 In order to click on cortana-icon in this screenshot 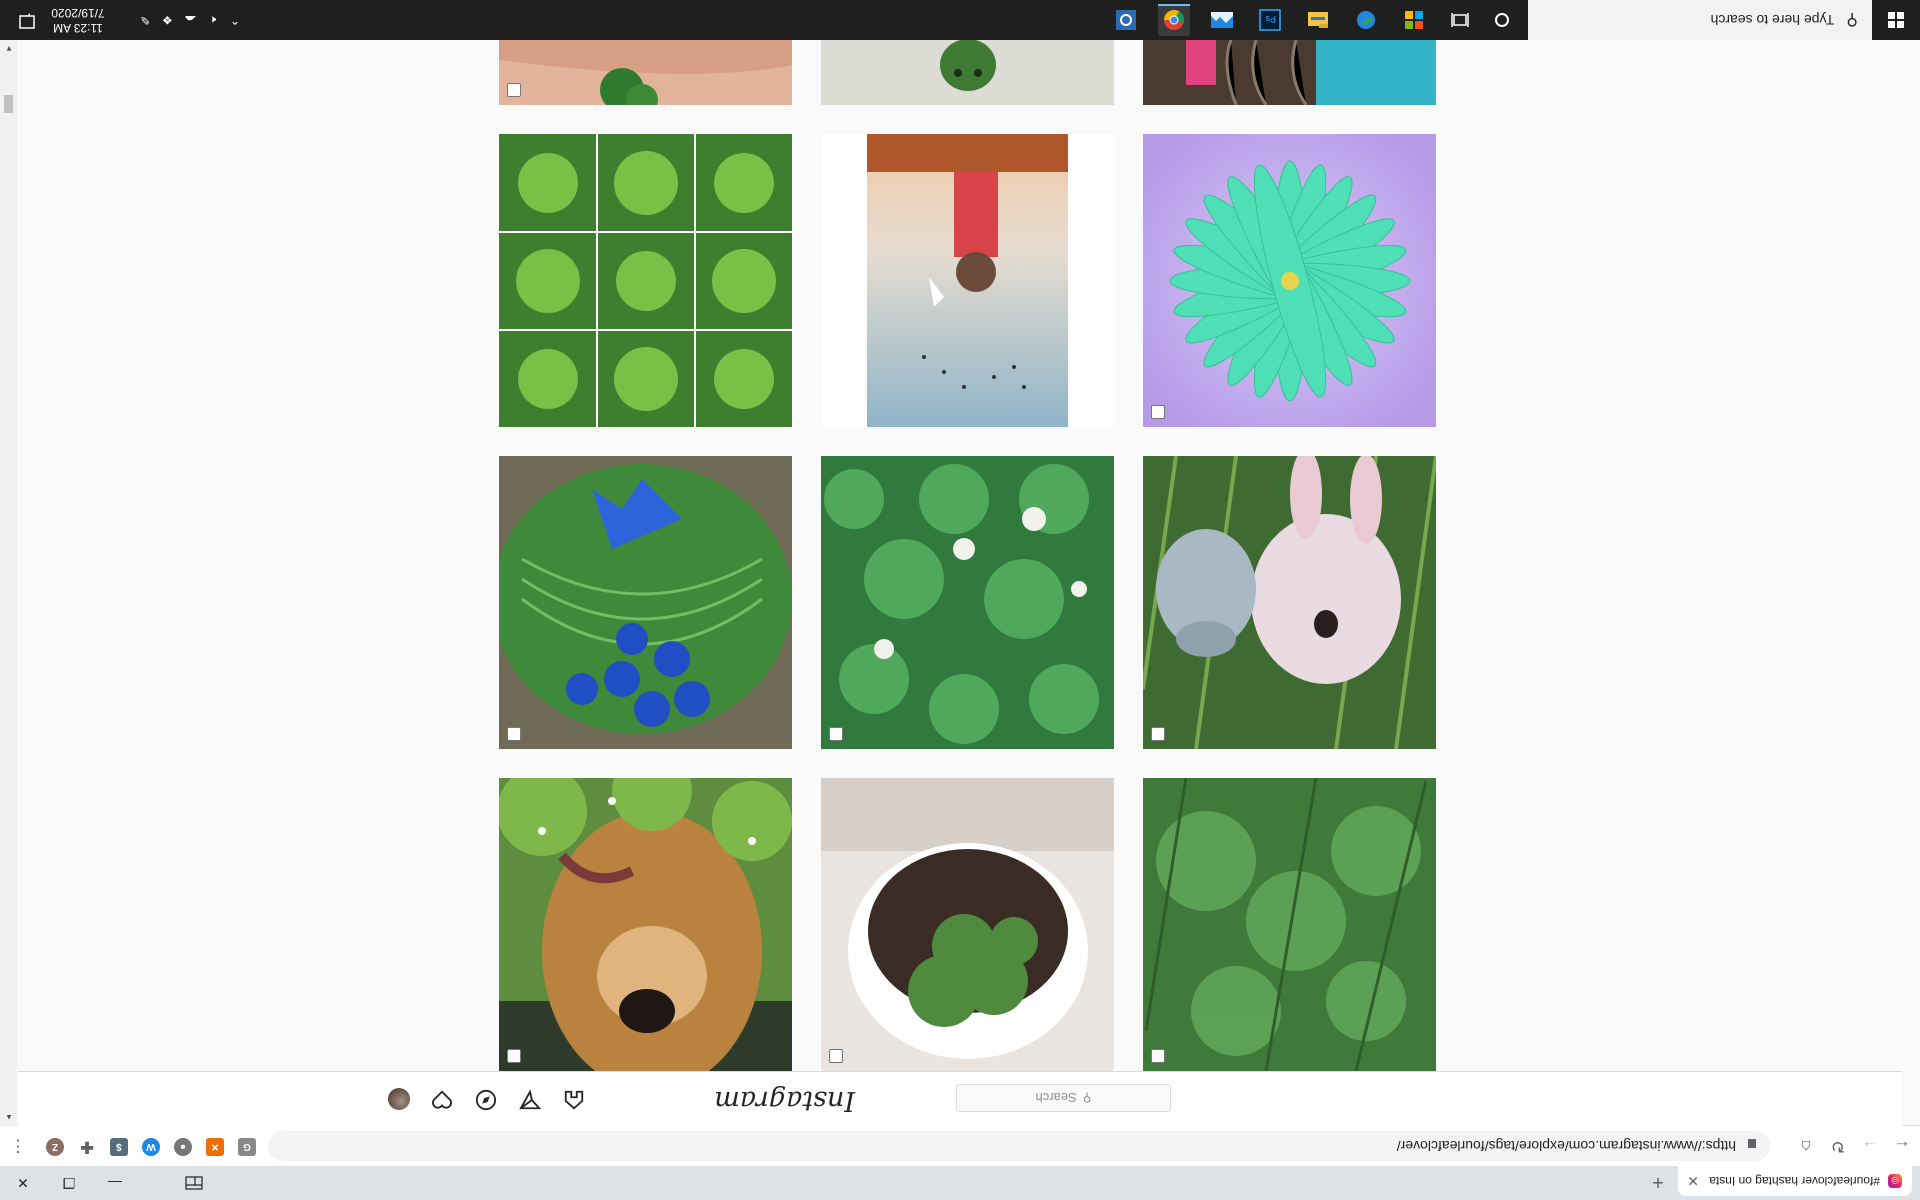, I will do `click(1502, 20)`.